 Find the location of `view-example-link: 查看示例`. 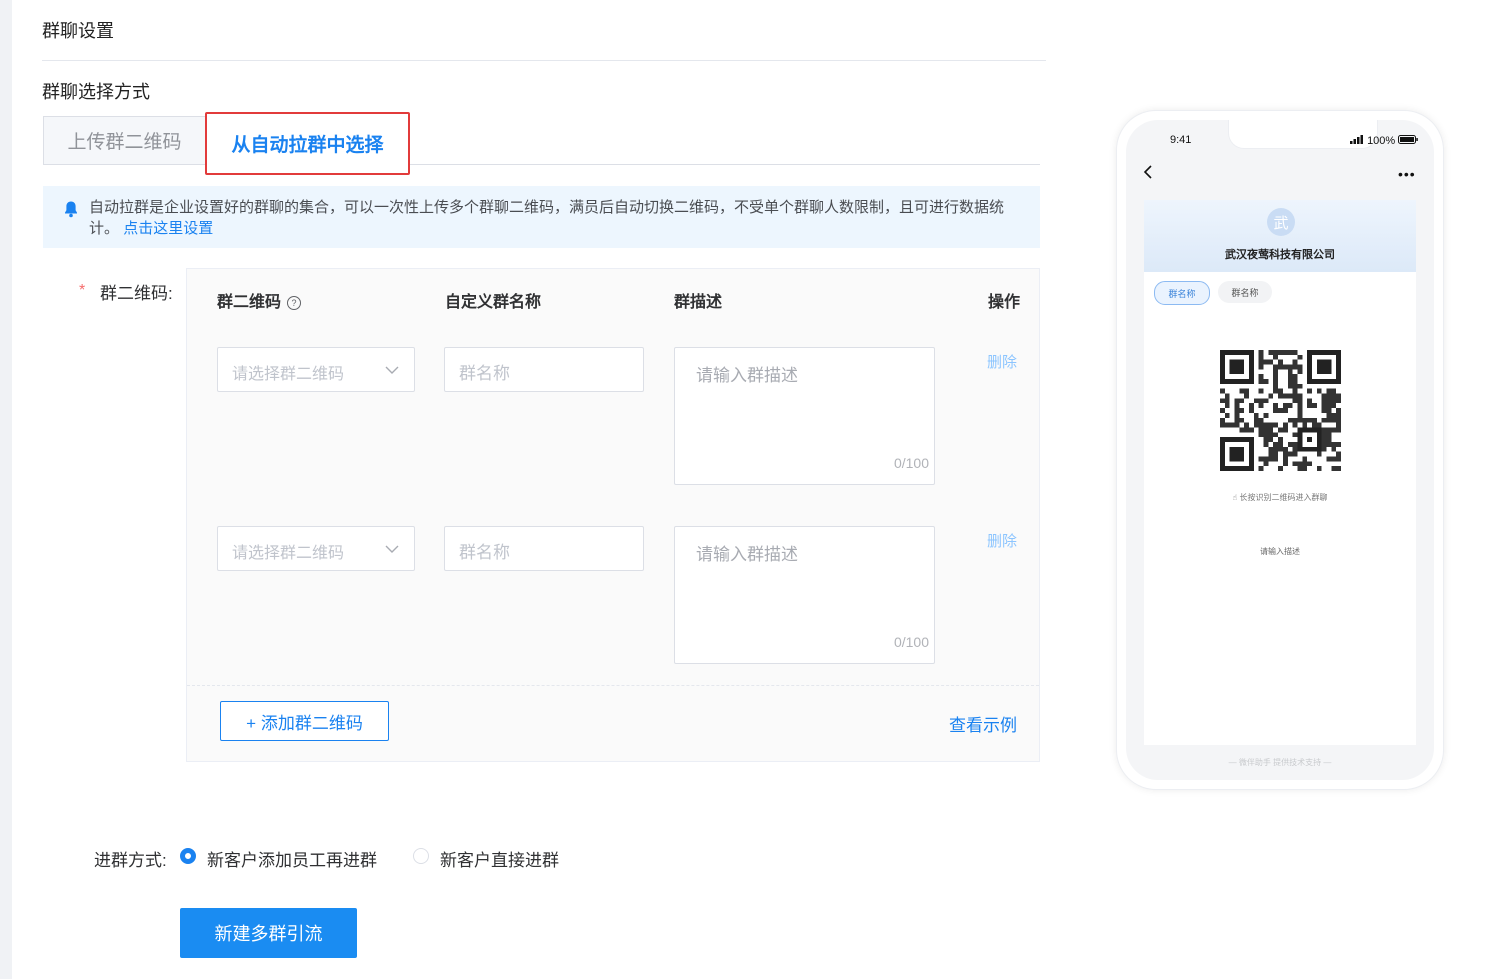

view-example-link: 查看示例 is located at coordinates (983, 723).